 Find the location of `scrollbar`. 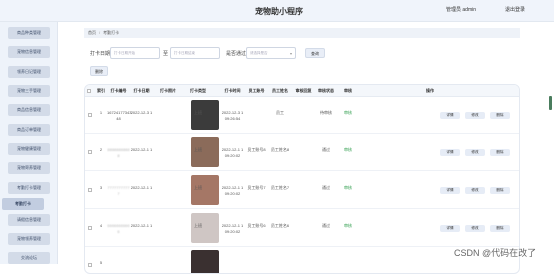

scrollbar is located at coordinates (550, 103).